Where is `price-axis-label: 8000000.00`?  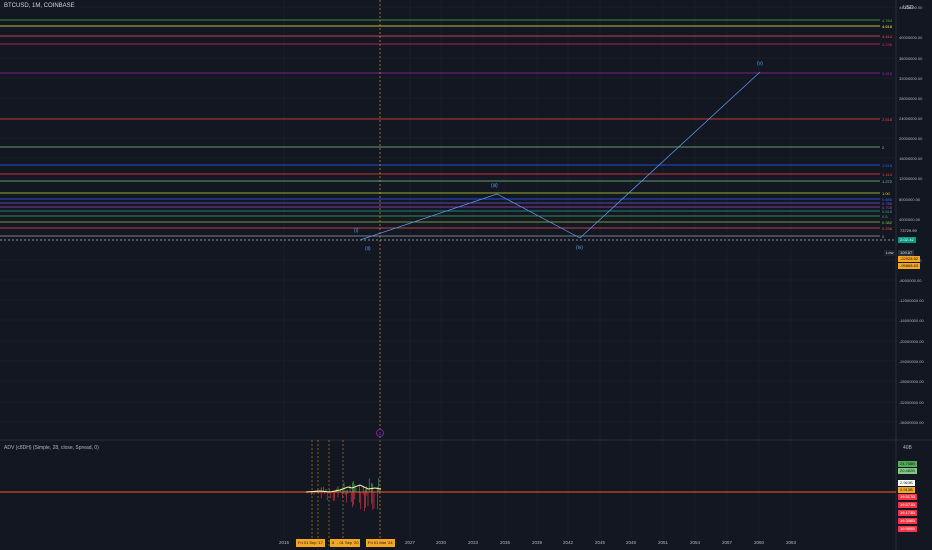 price-axis-label: 8000000.00 is located at coordinates (910, 199).